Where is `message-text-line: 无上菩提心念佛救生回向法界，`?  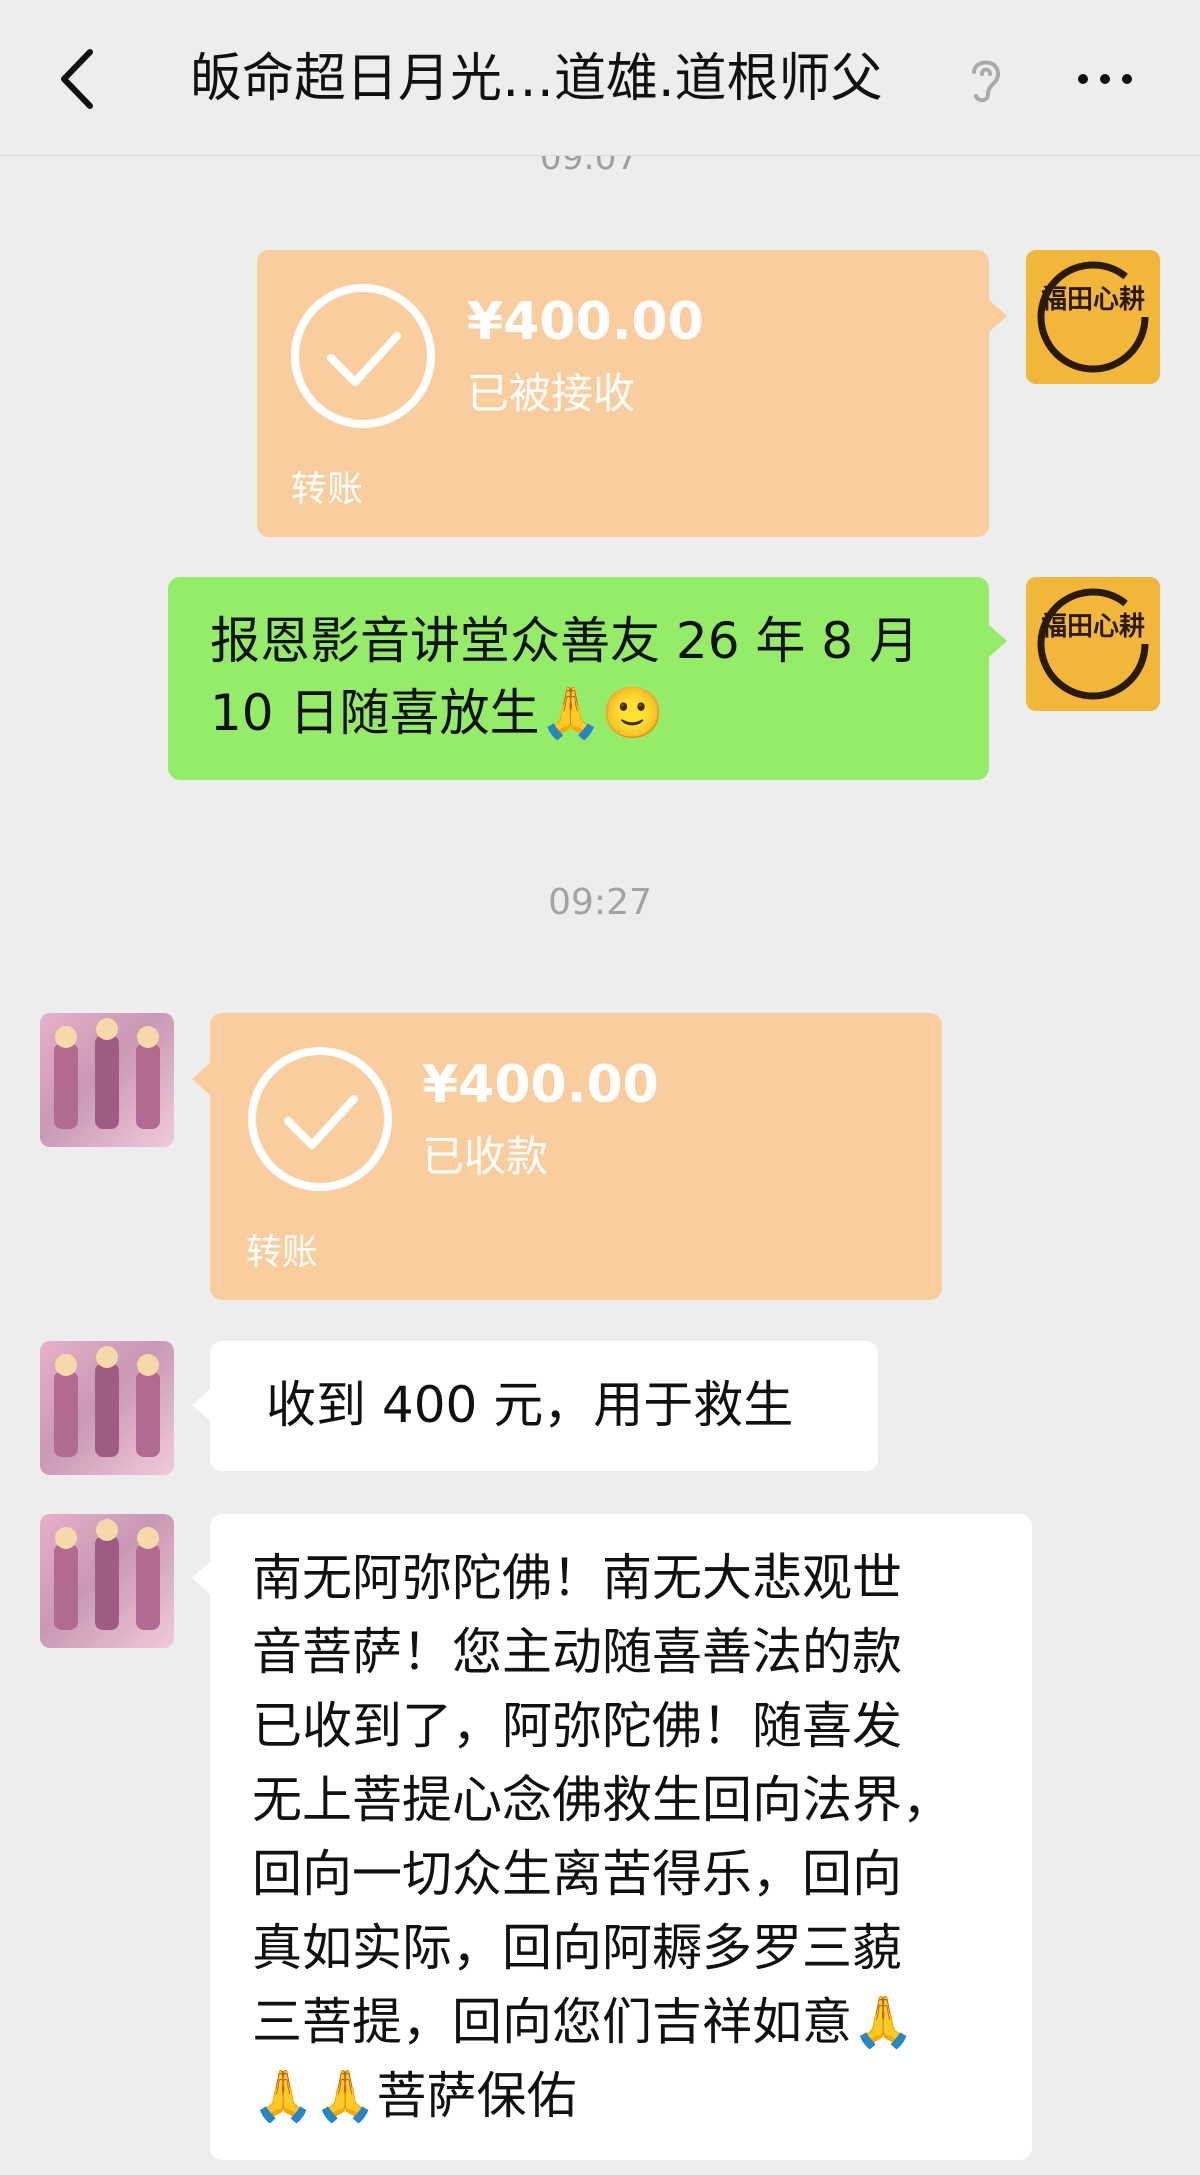 message-text-line: 无上菩提心念佛救生回向法界， is located at coordinates (602, 1800).